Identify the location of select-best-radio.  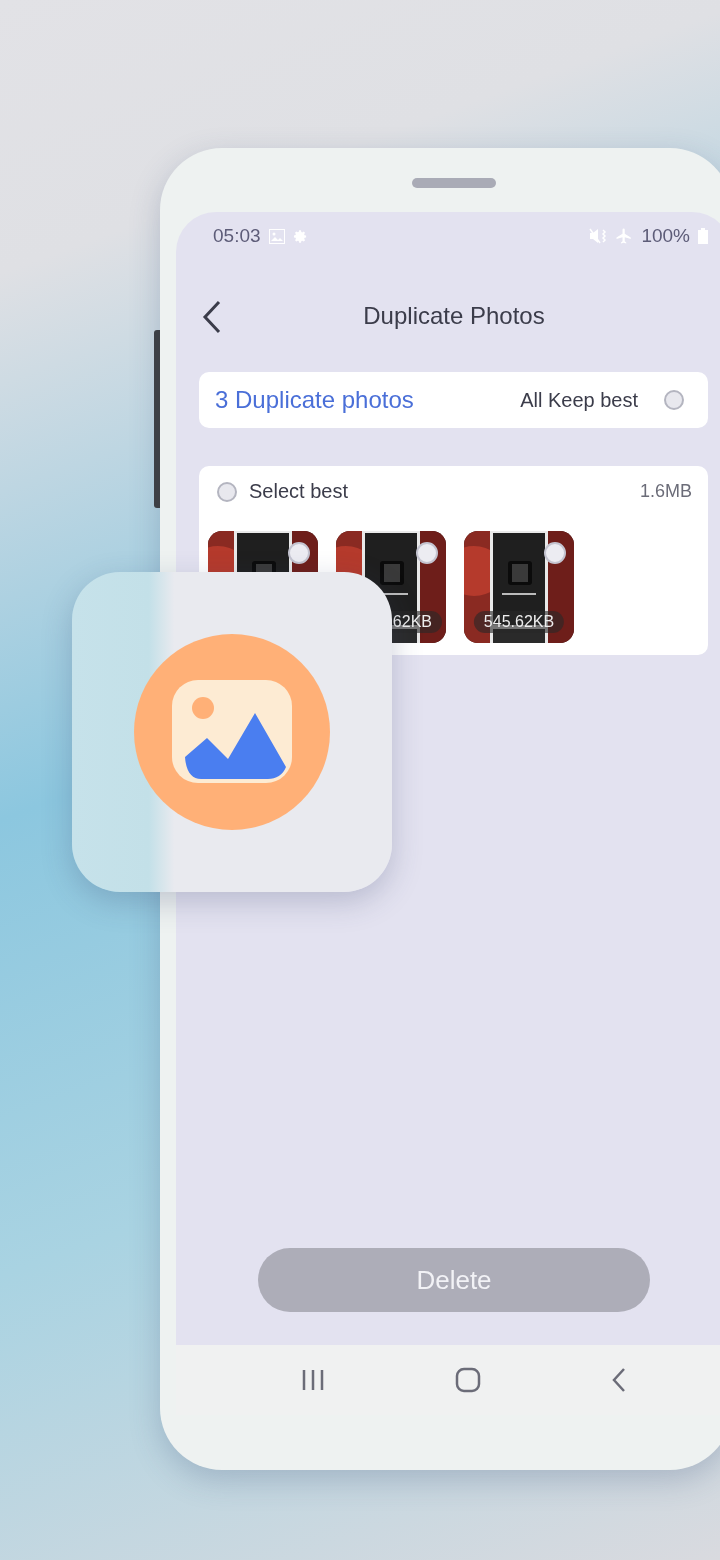
(227, 491).